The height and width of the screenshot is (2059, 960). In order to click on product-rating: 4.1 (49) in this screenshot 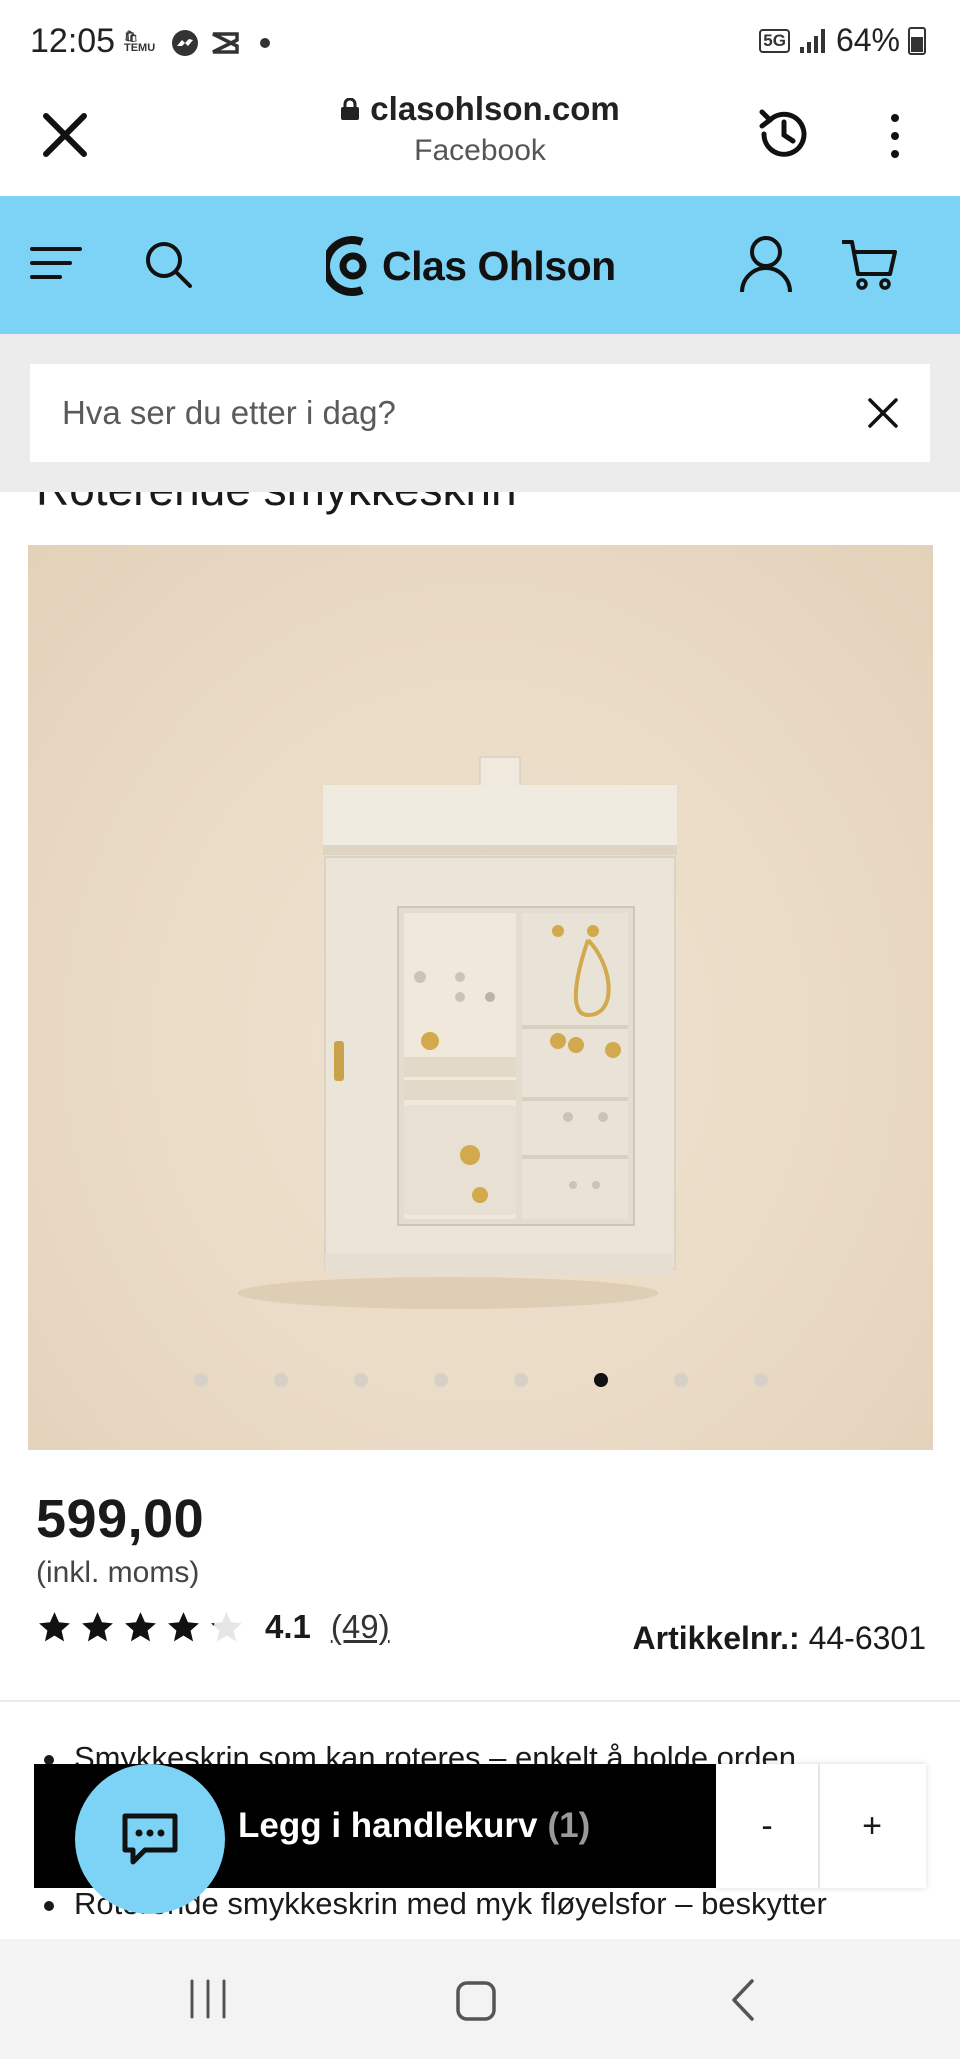, I will do `click(213, 1627)`.